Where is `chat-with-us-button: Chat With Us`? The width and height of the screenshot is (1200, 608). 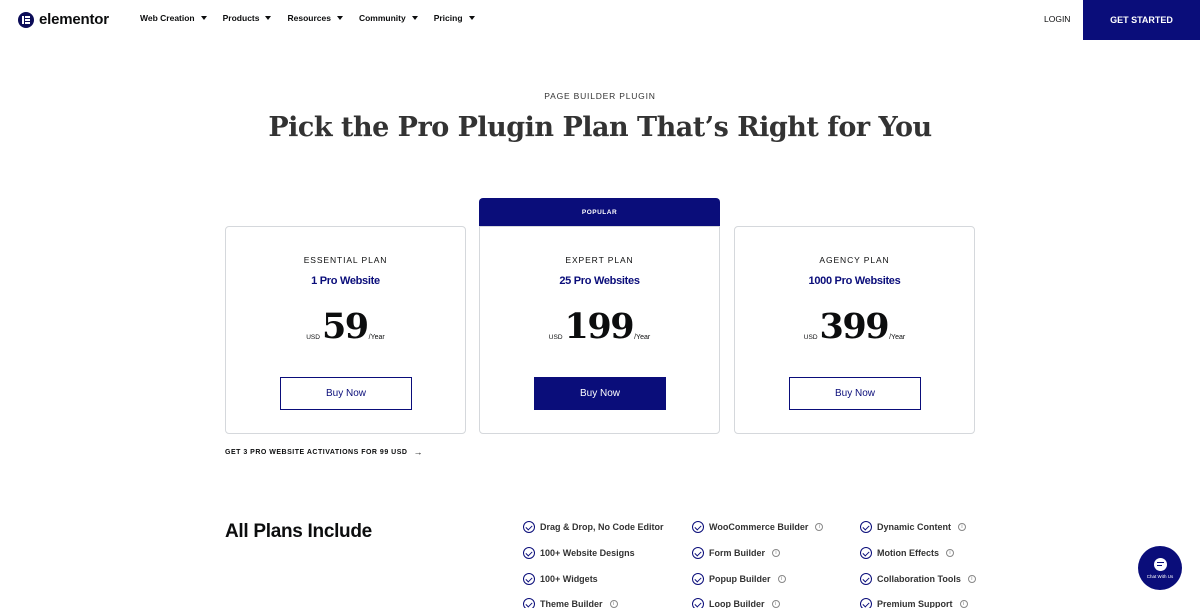
chat-with-us-button: Chat With Us is located at coordinates (1160, 568).